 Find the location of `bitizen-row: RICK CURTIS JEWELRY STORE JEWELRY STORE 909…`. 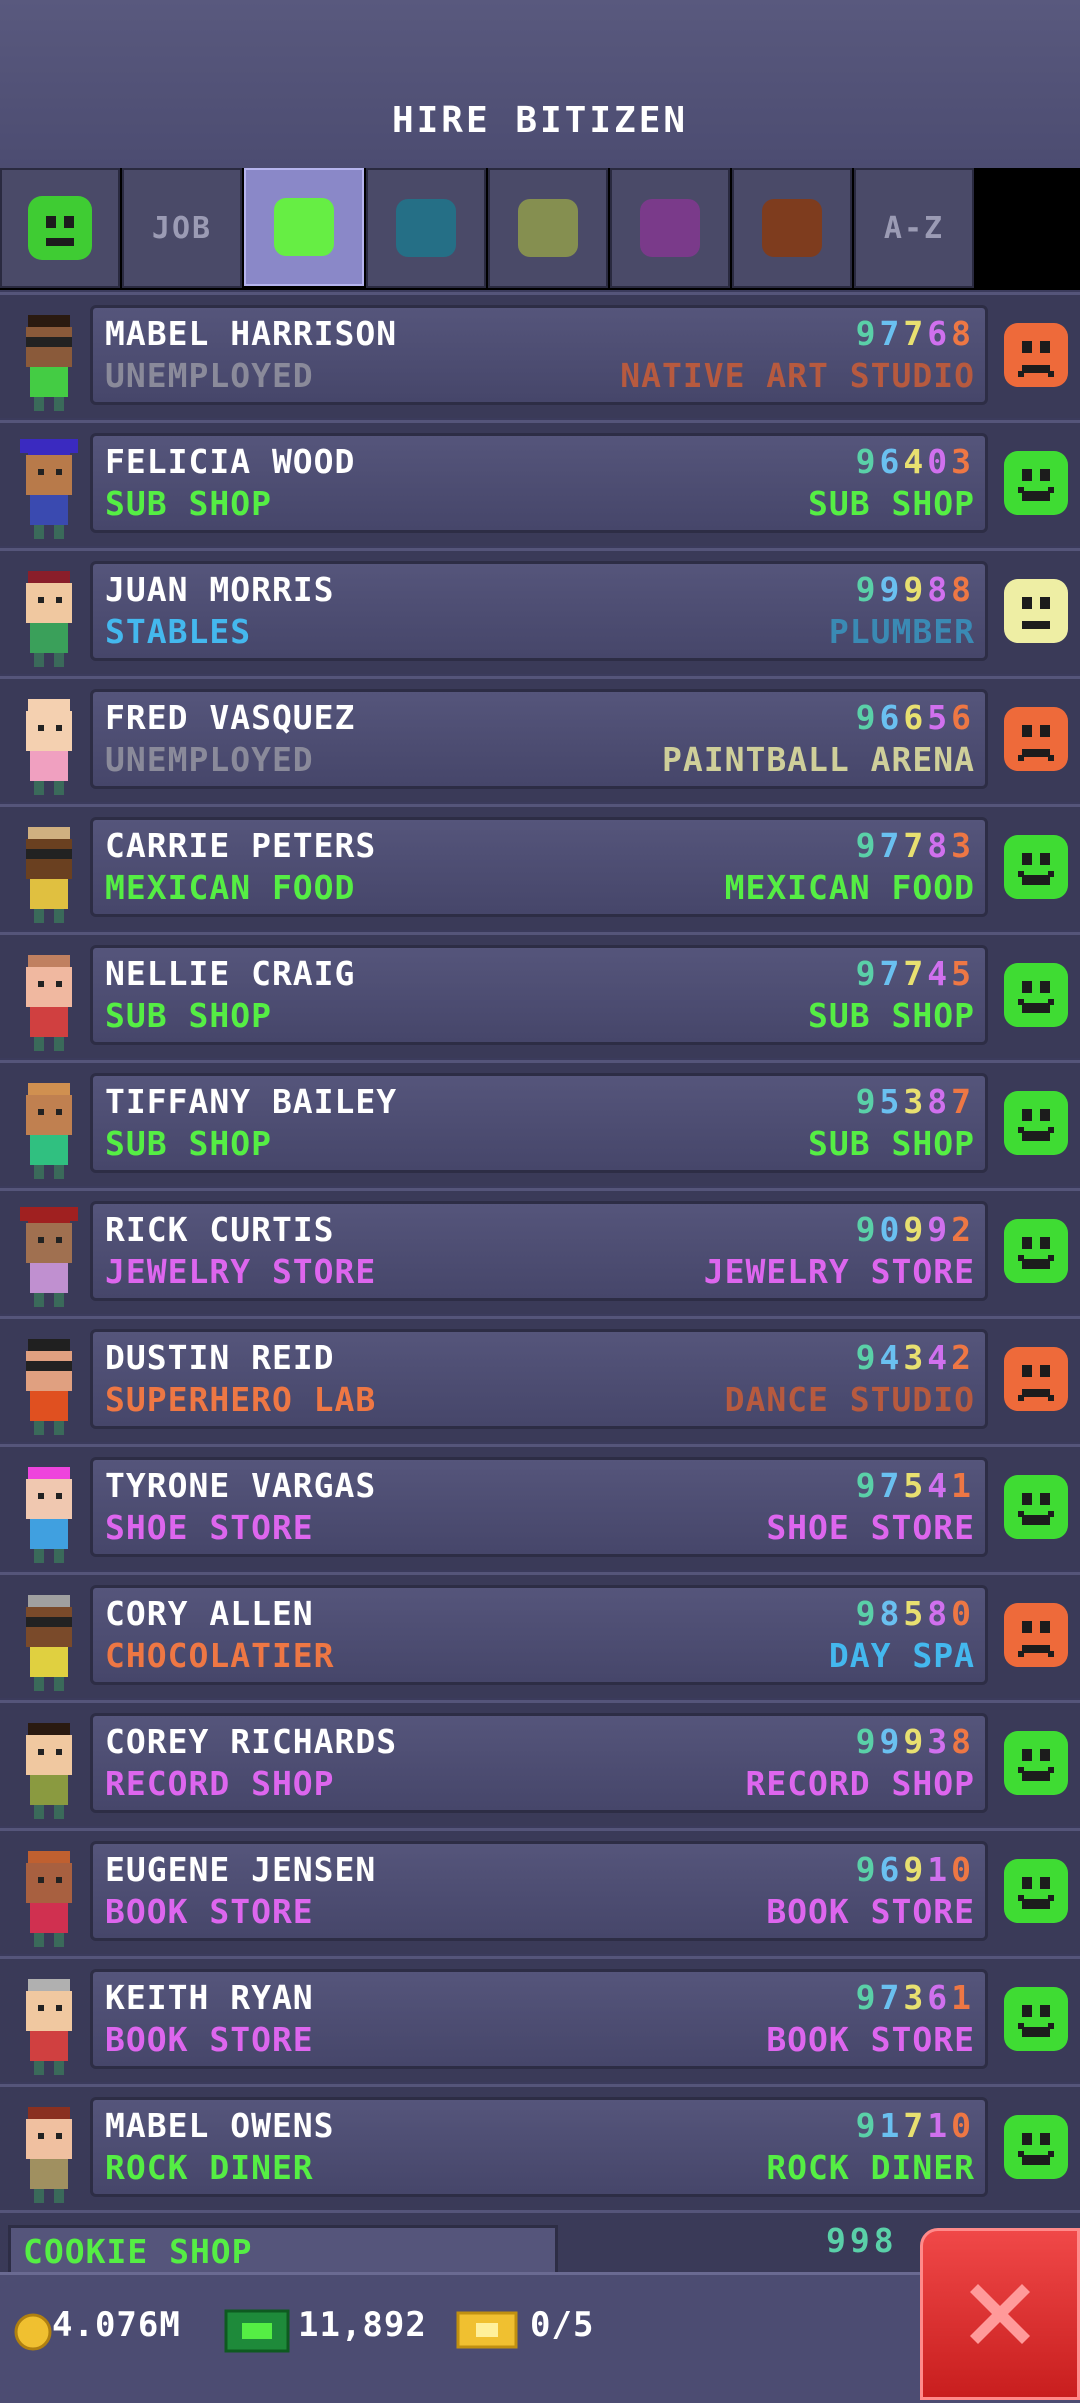

bitizen-row: RICK CURTIS JEWELRY STORE JEWELRY STORE 909… is located at coordinates (540, 1251).